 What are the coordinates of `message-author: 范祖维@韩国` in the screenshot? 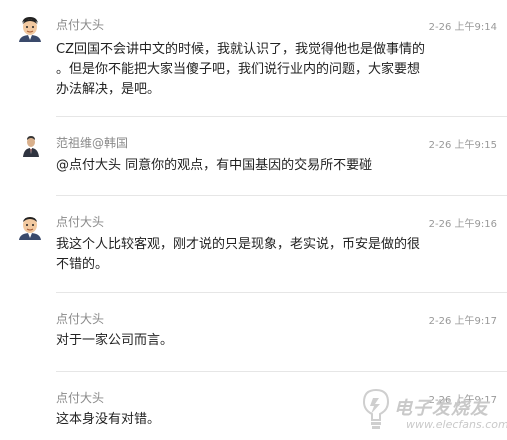 It's located at (92, 142).